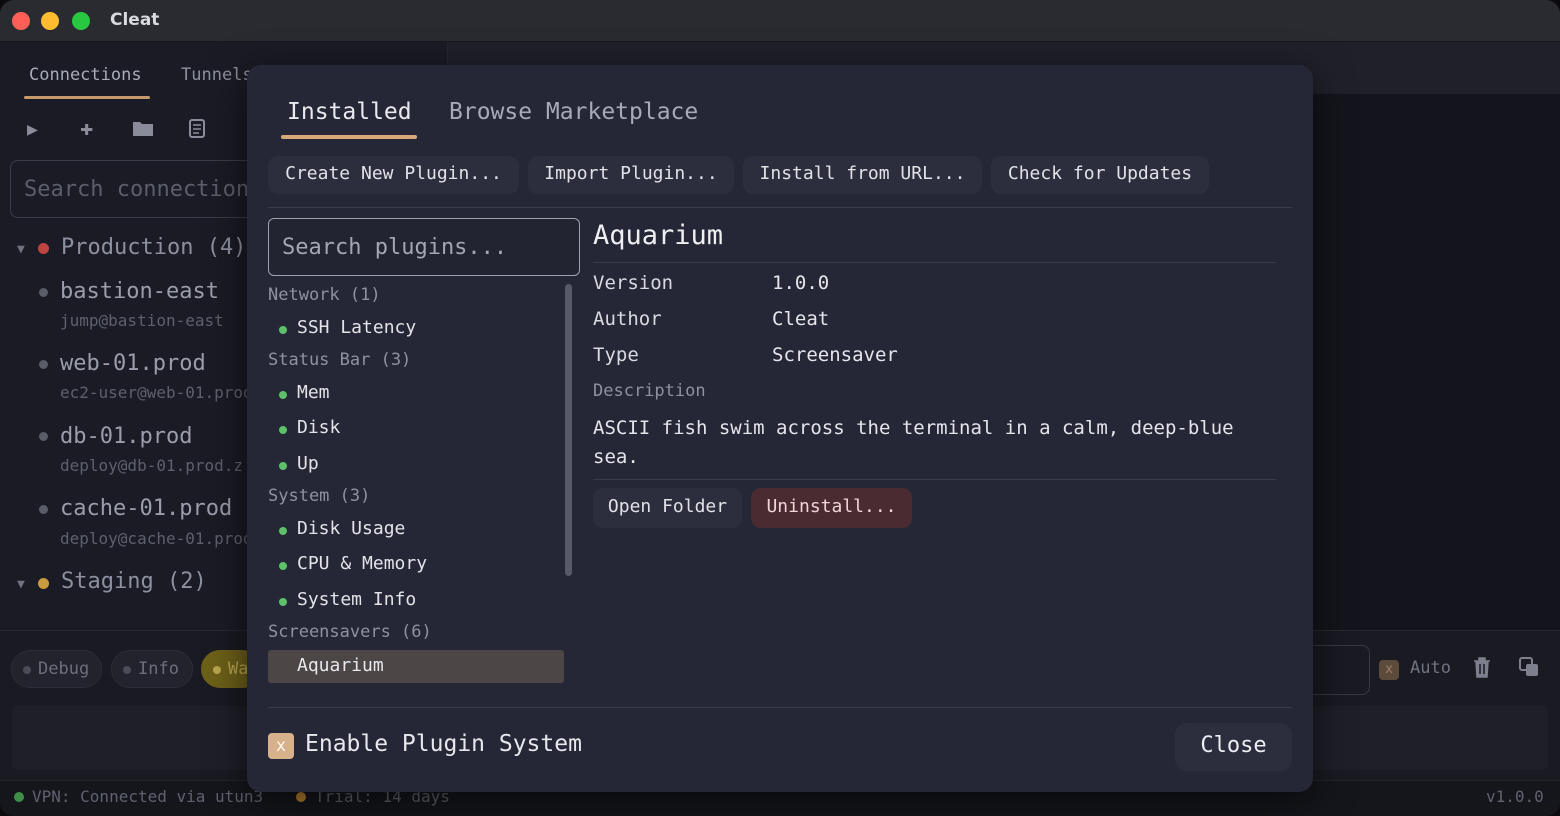  Describe the element at coordinates (156, 392) in the screenshot. I see `host-user: ec2-user@web-01.prod` at that location.